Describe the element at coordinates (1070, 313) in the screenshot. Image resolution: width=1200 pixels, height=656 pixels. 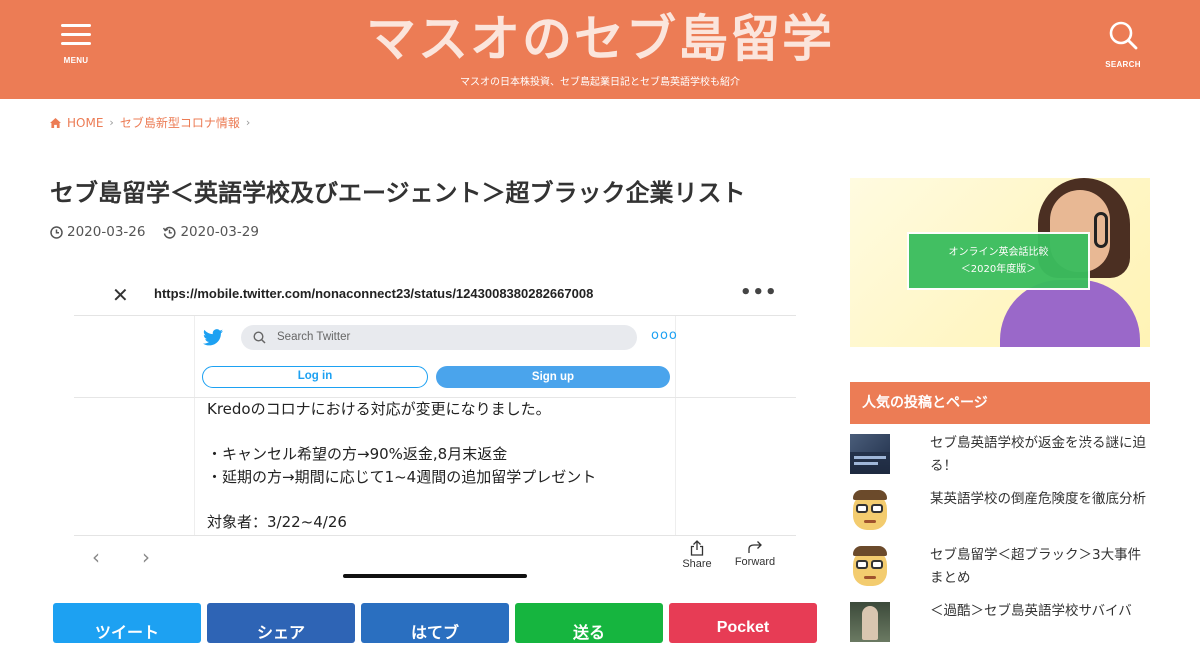
I see `ad-model-body` at that location.